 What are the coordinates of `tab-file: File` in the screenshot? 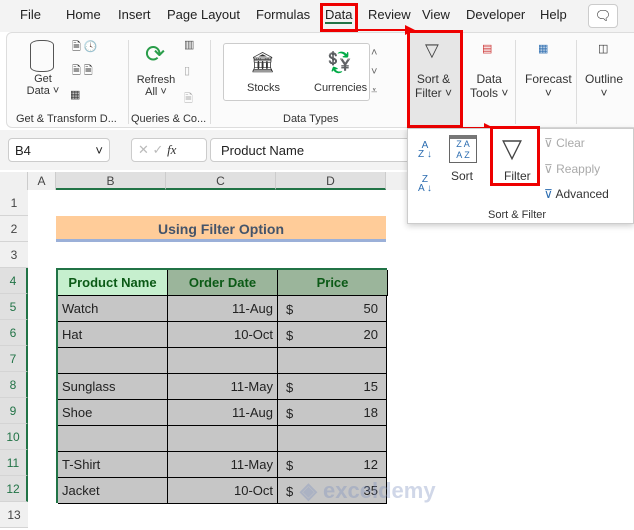 It's located at (30, 14).